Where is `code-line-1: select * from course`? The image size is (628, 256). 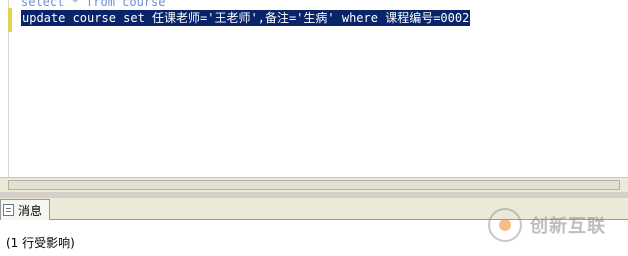
code-line-1: select * from course is located at coordinates (93, 5).